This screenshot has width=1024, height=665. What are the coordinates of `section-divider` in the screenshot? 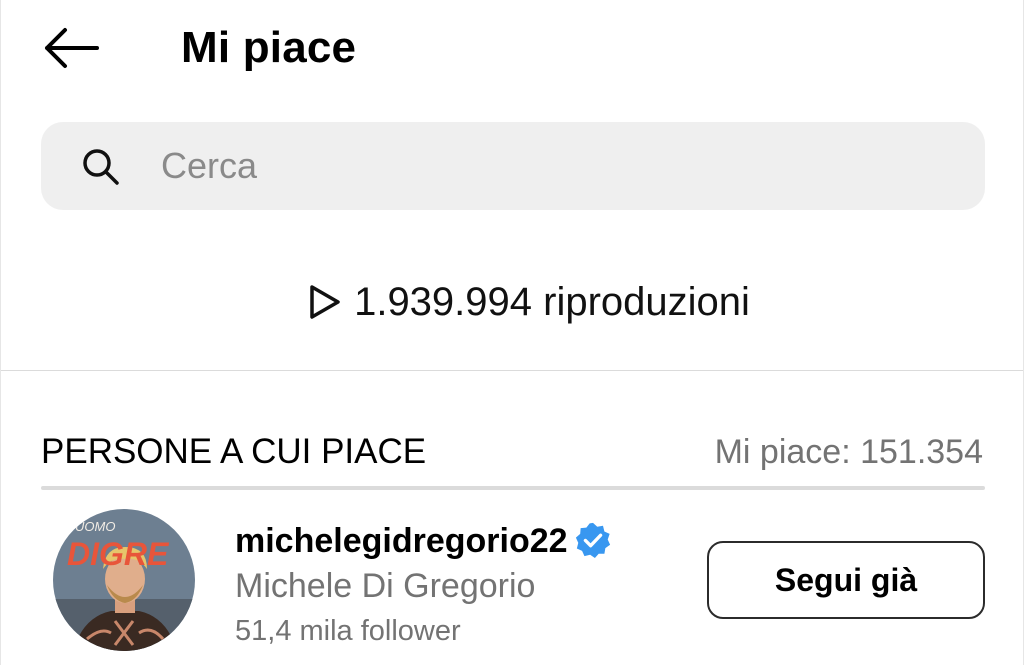 It's located at (513, 488).